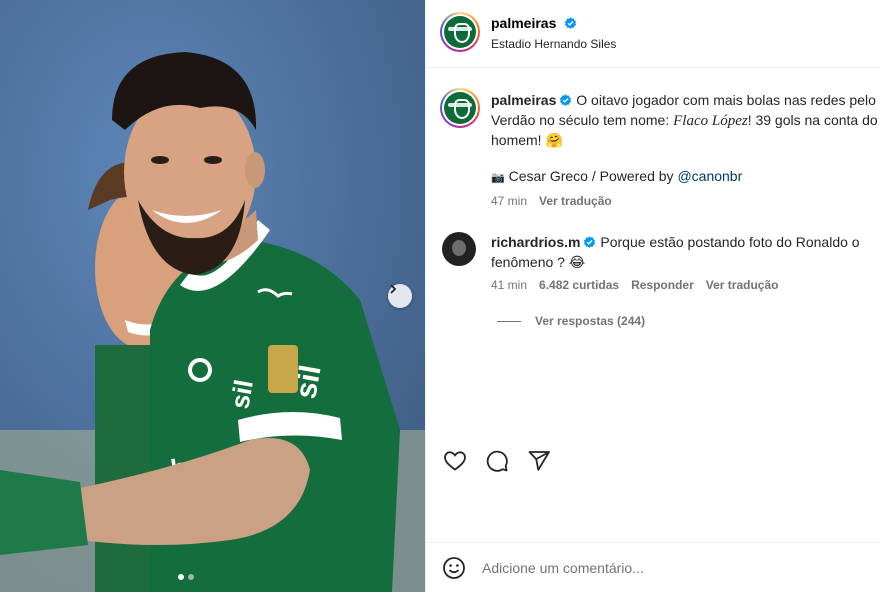 The height and width of the screenshot is (592, 880). What do you see at coordinates (393, 289) in the screenshot?
I see `chevron-right-icon` at bounding box center [393, 289].